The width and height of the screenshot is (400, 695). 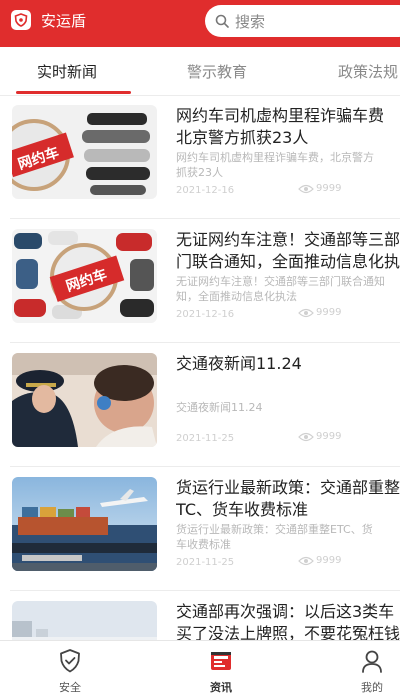 I want to click on news-title: 交通部再次强调：以后这3类车 买了没法上牌照，不要花冤枉钱, so click(x=288, y=620).